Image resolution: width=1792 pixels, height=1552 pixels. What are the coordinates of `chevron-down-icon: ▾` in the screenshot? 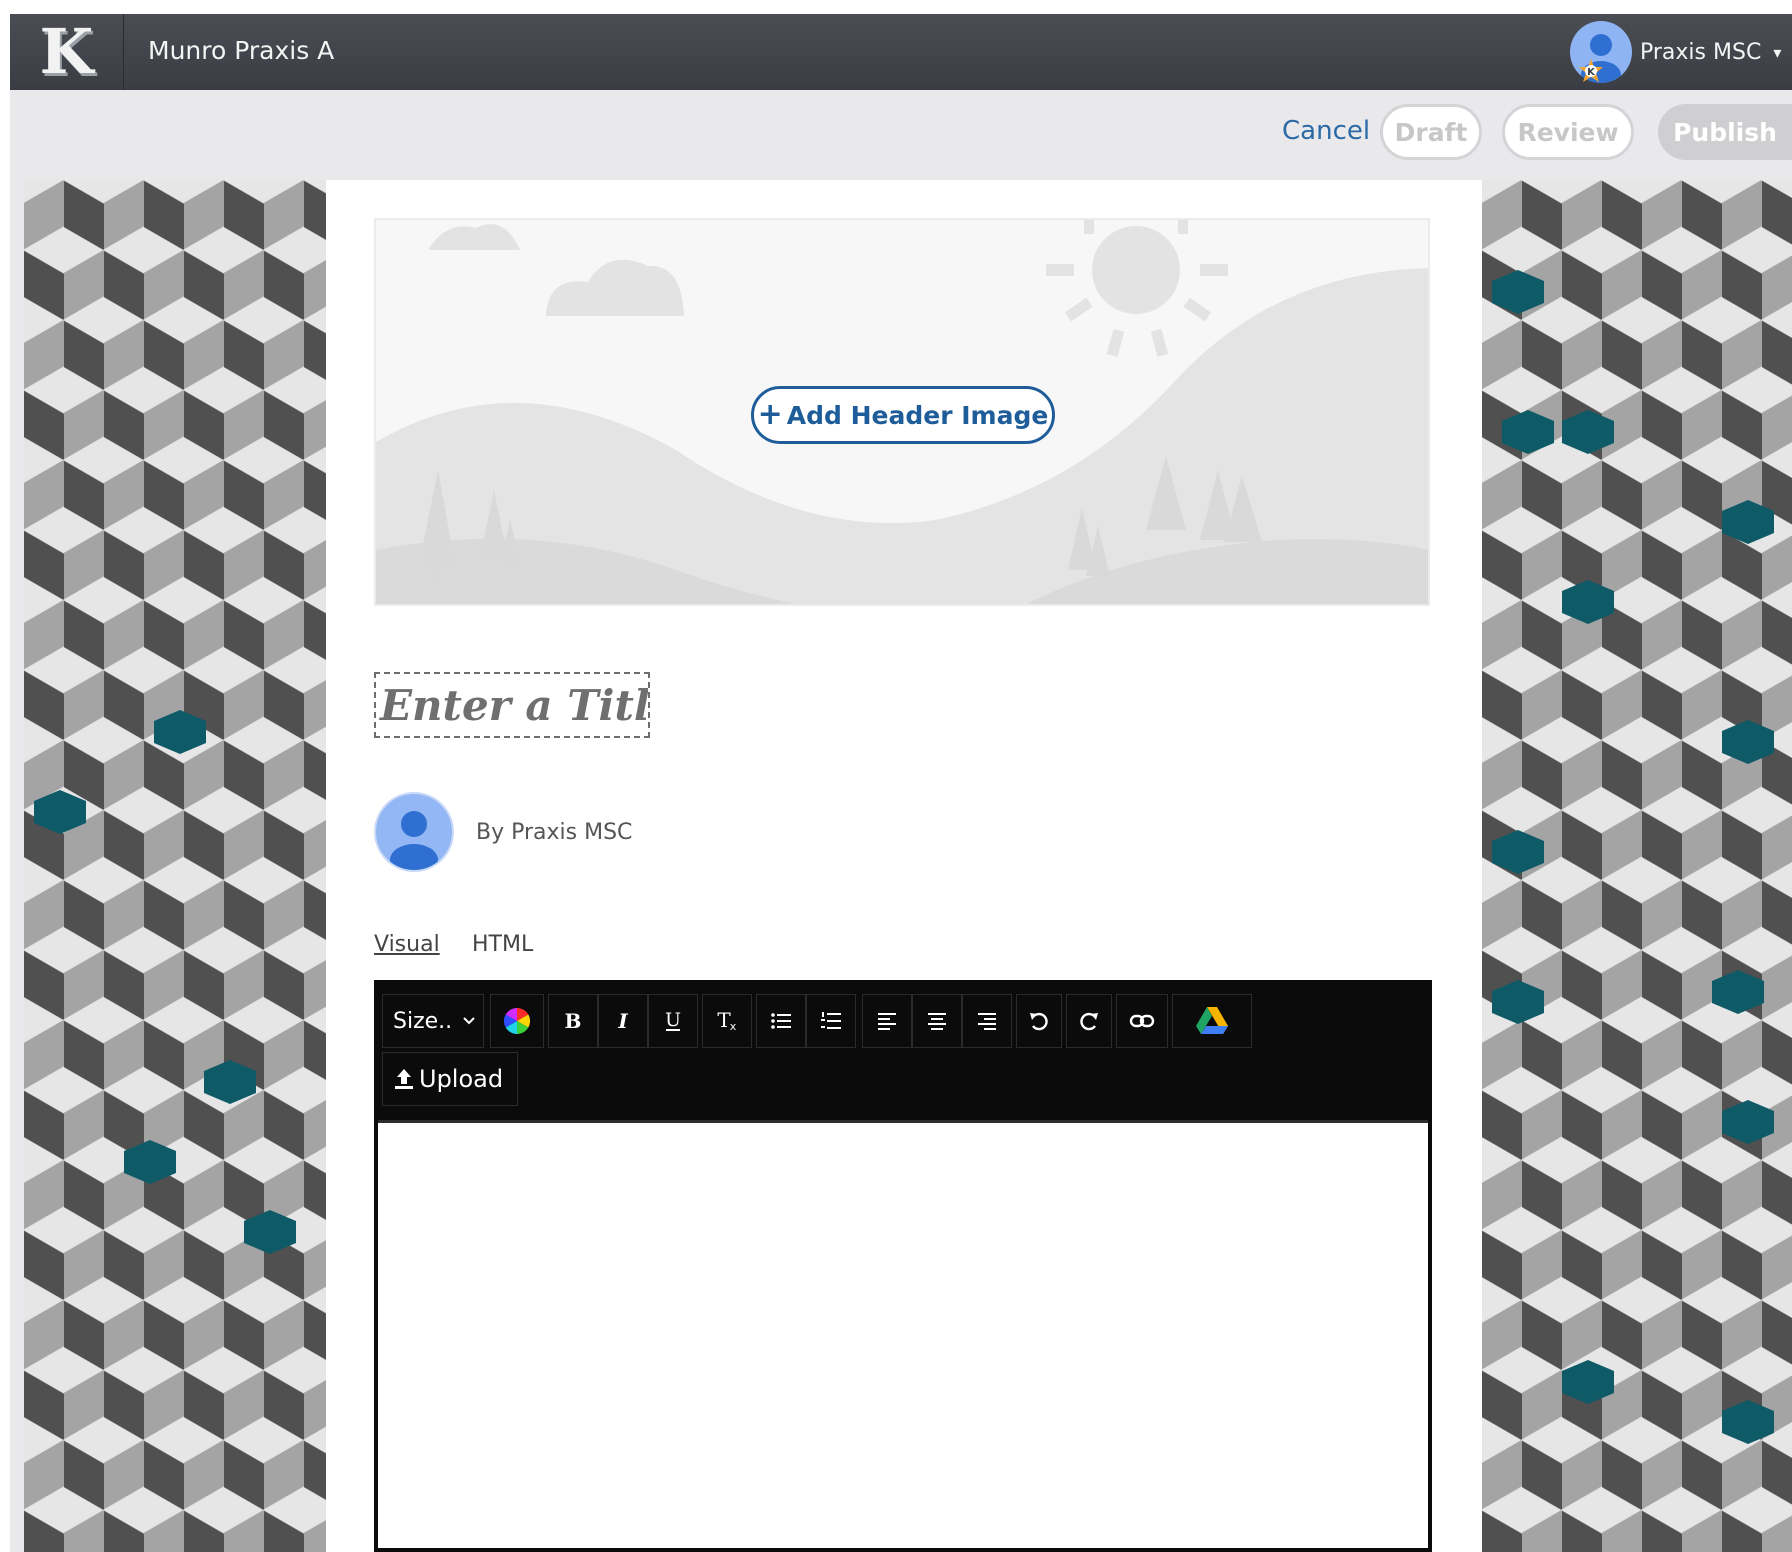 It's located at (1777, 52).